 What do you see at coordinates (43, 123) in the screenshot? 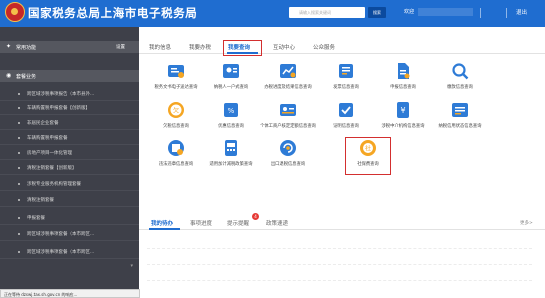
I see `sidebar-item-label: 非居民企业套餐` at bounding box center [43, 123].